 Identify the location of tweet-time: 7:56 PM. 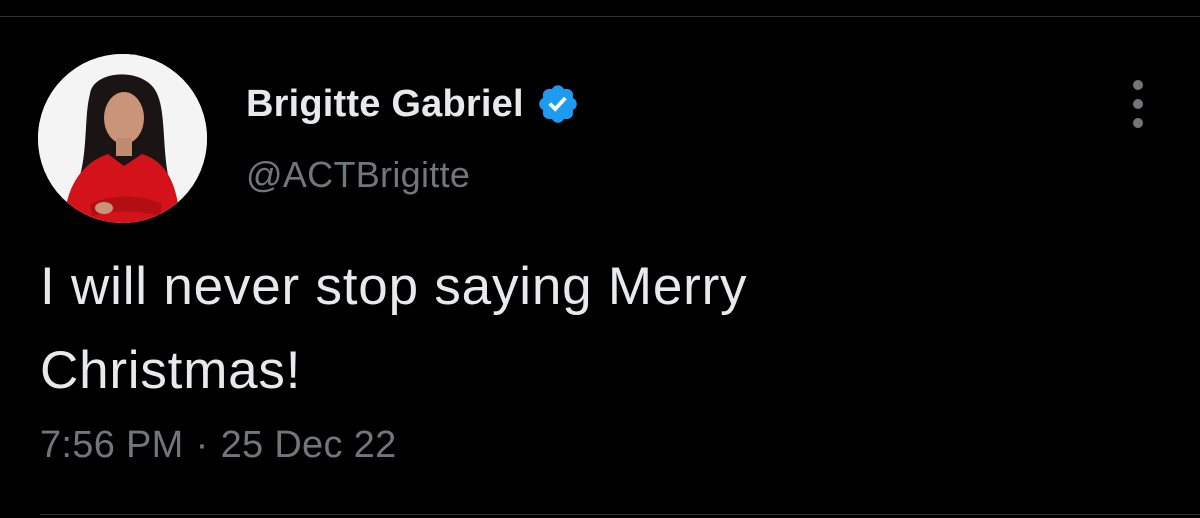
(112, 445).